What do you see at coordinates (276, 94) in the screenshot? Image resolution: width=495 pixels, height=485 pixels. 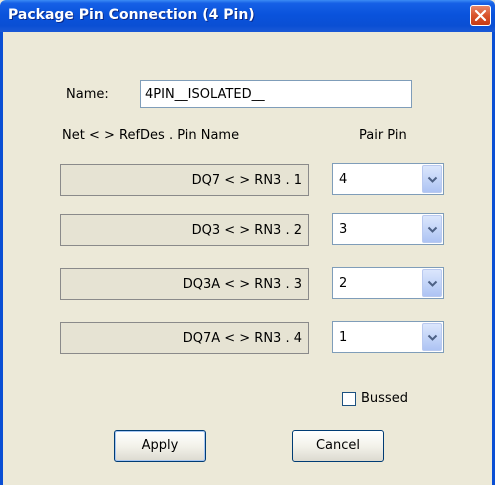 I see `name-field` at bounding box center [276, 94].